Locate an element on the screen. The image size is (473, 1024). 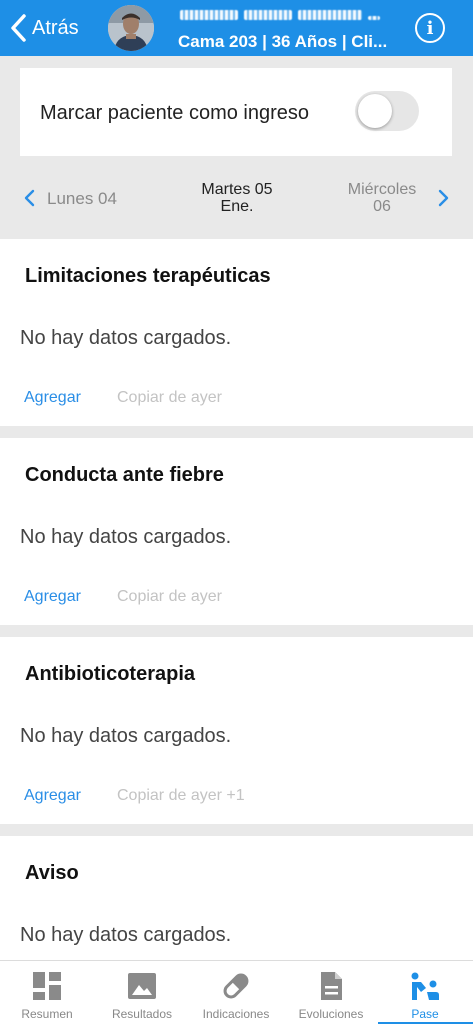
info-button: i is located at coordinates (430, 28).